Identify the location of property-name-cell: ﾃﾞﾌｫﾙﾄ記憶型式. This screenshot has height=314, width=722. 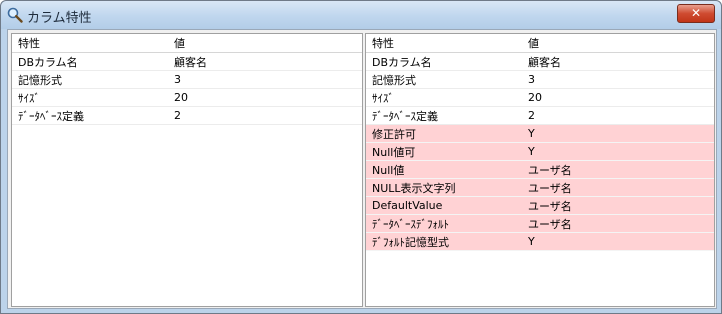
(444, 241).